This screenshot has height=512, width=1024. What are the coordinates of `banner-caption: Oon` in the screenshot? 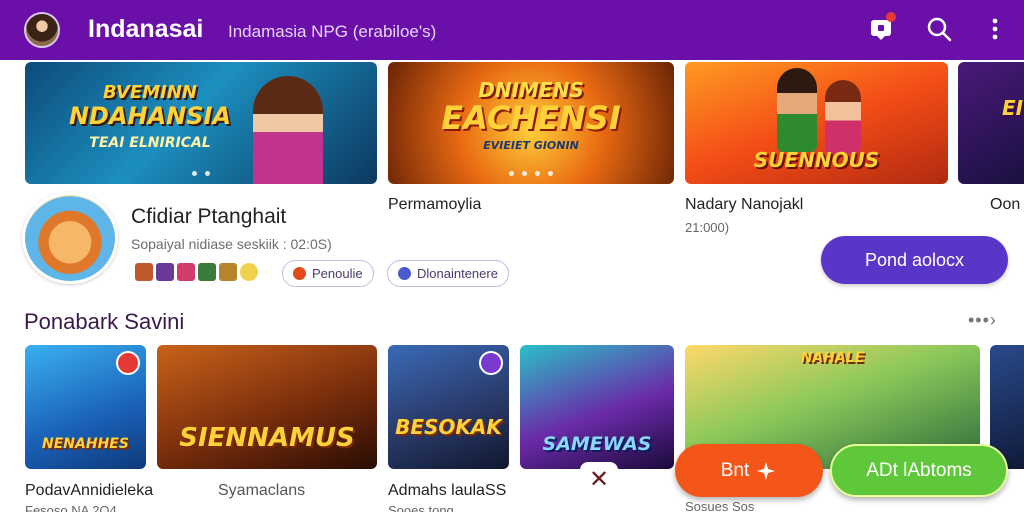 It's located at (1005, 204).